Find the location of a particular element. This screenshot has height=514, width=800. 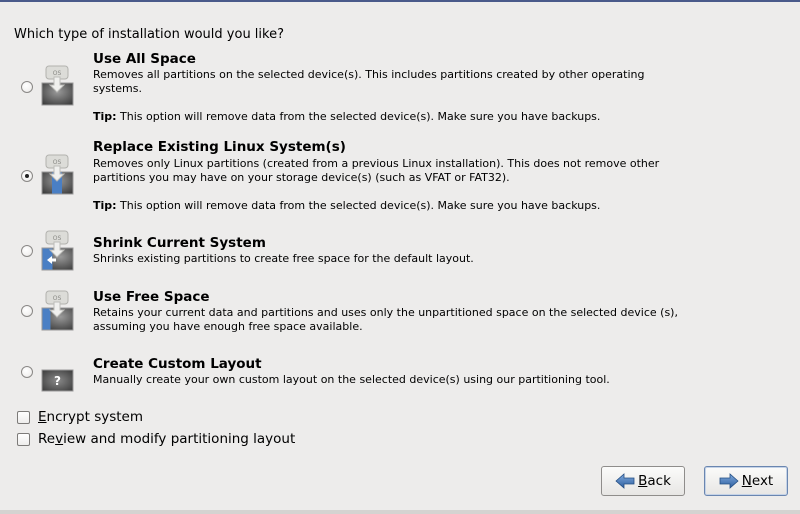

review-layout-checkbox is located at coordinates (23, 439).